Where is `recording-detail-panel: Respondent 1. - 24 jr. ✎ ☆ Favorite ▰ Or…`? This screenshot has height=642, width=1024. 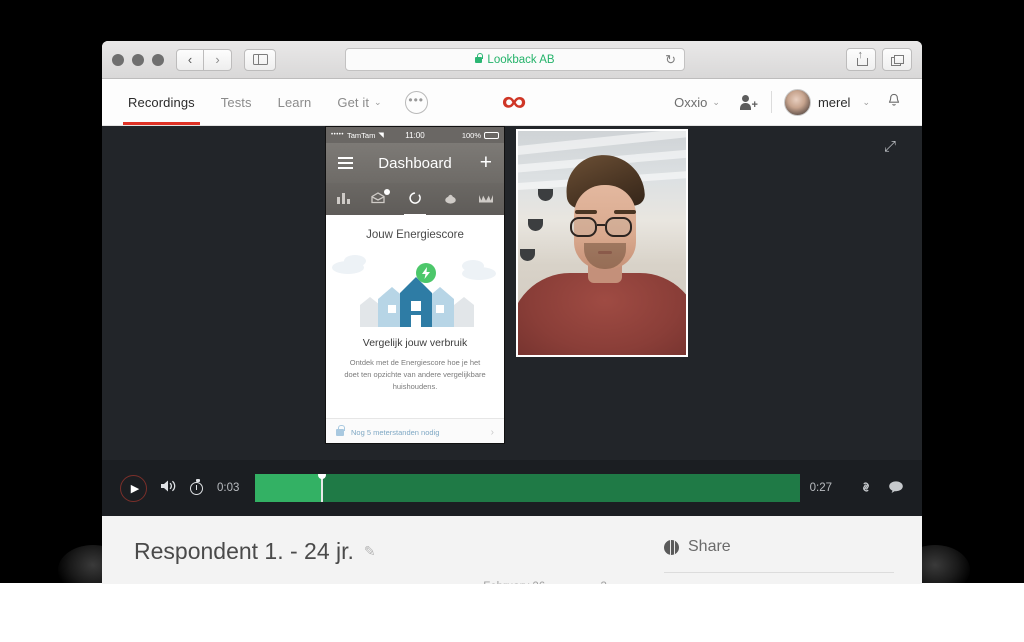
recording-detail-panel: Respondent 1. - 24 jr. ✎ ☆ Favorite ▰ Or… is located at coordinates (512, 550).